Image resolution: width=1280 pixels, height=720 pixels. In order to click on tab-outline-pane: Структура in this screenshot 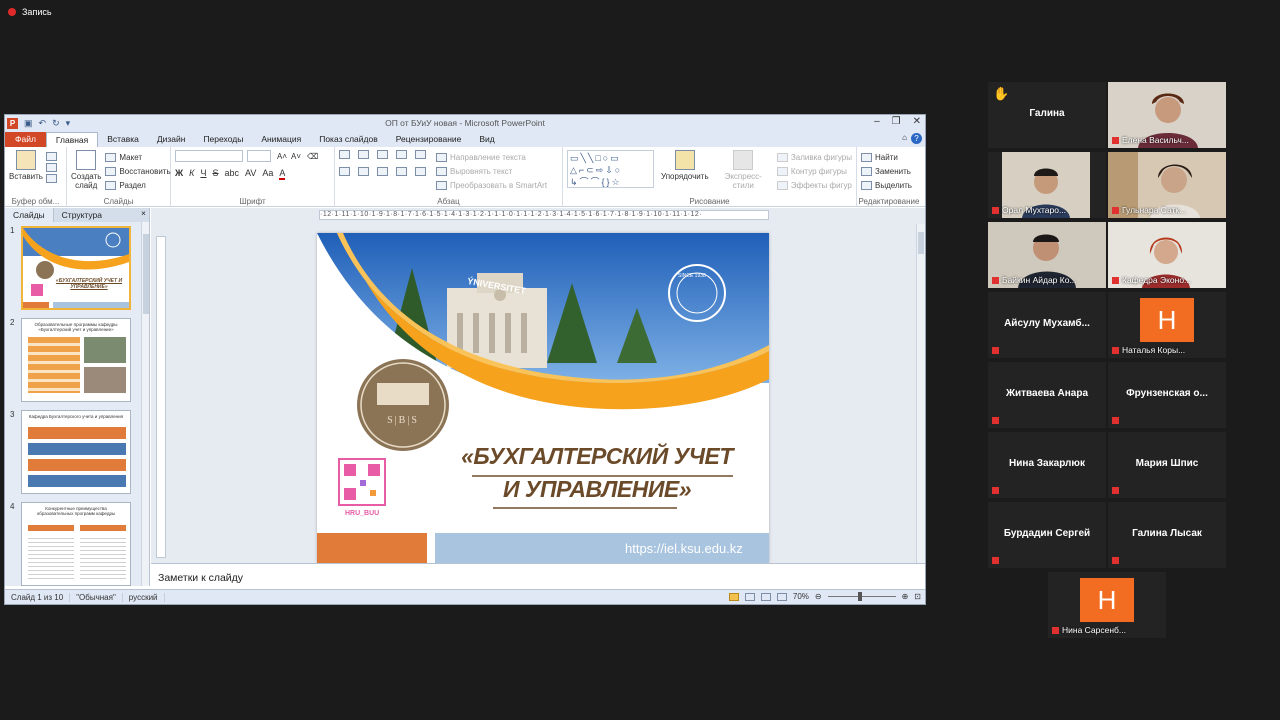, I will do `click(82, 215)`.